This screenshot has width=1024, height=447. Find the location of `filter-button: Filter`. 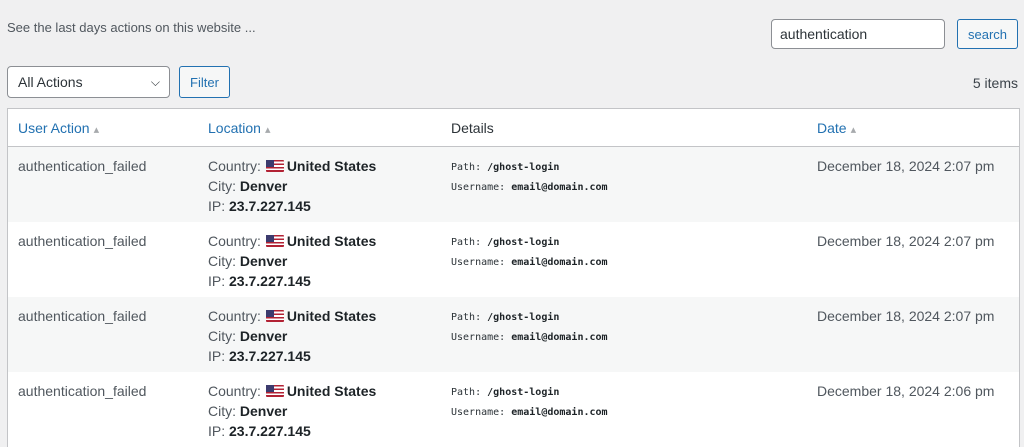

filter-button: Filter is located at coordinates (204, 82).